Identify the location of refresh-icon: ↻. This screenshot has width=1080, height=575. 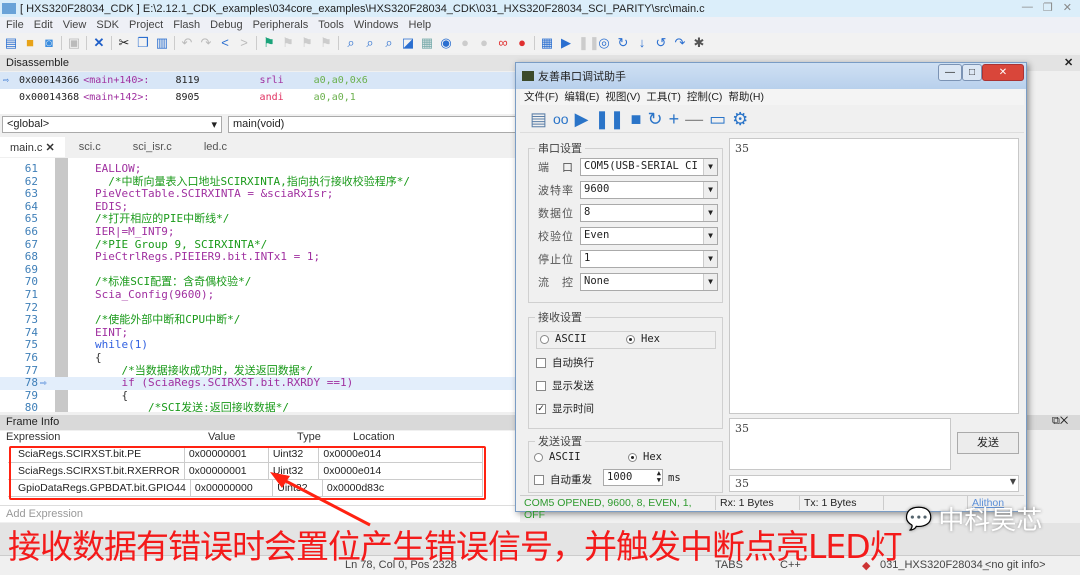
(654, 119).